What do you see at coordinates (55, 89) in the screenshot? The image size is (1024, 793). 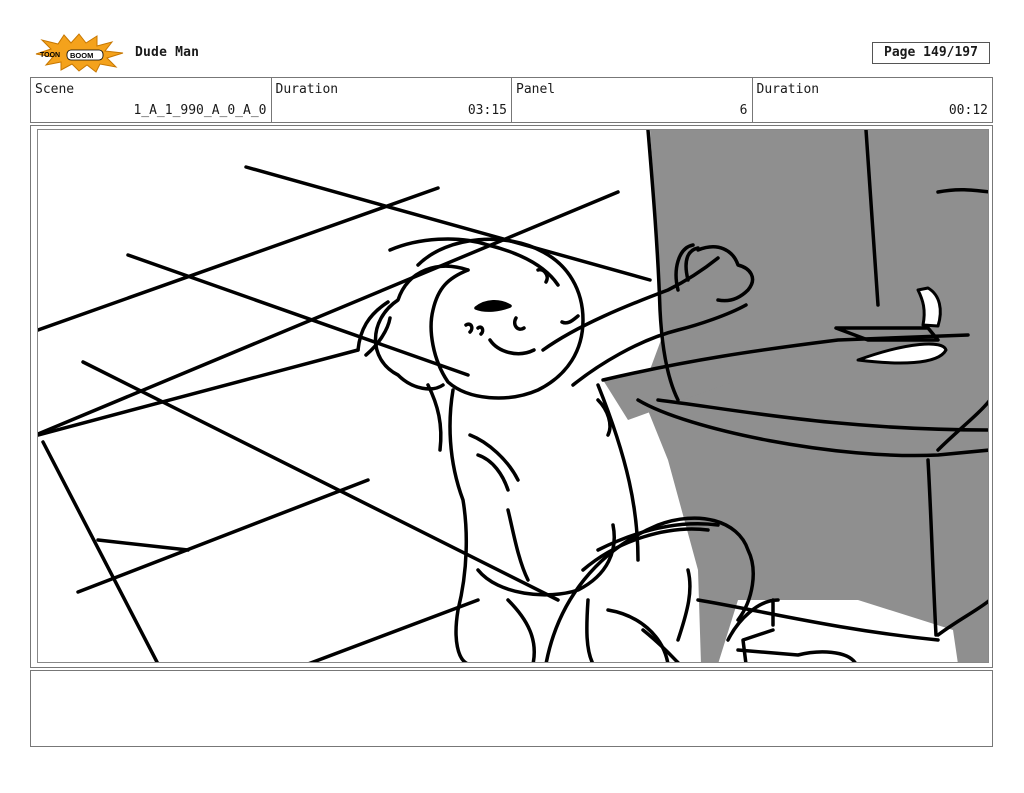 I see `scene-label: Scene` at bounding box center [55, 89].